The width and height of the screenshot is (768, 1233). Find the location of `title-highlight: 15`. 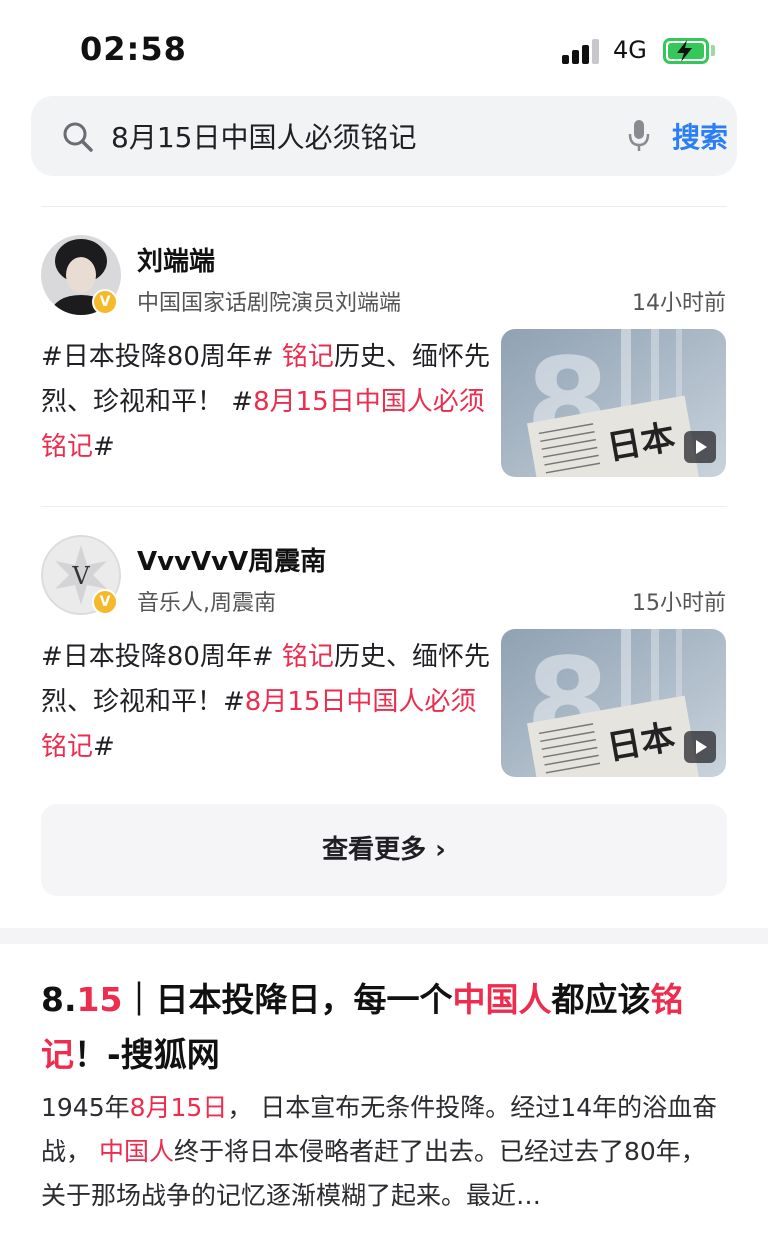

title-highlight: 15 is located at coordinates (99, 999).